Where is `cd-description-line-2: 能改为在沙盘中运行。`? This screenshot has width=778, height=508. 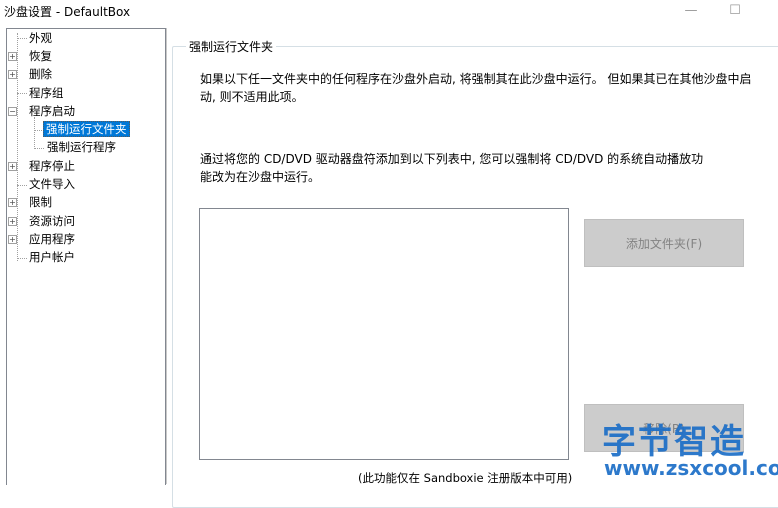
cd-description-line-2: 能改为在沙盘中运行。 is located at coordinates (260, 177).